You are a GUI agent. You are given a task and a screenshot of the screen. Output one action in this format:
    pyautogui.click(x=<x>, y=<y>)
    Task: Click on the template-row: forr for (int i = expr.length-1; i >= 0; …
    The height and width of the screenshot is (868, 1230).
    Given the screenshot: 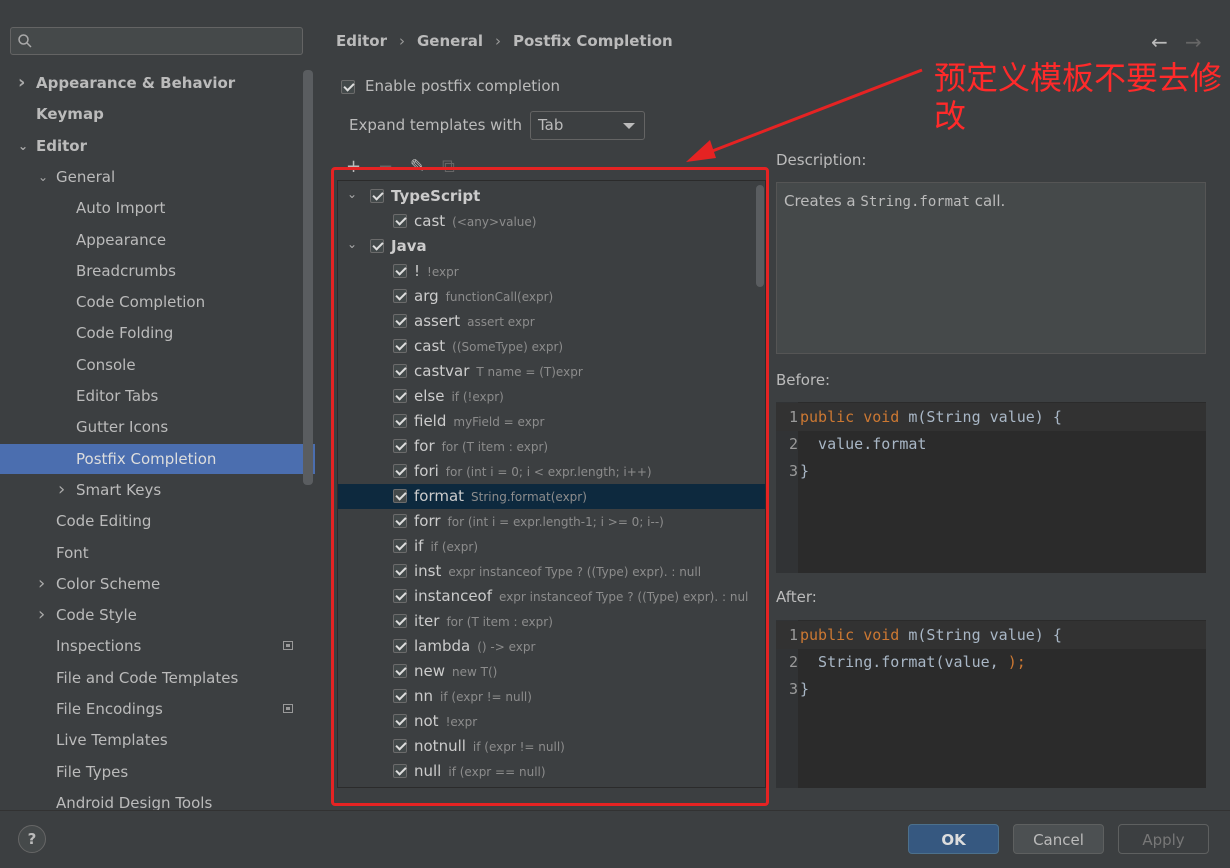 What is the action you would take?
    pyautogui.click(x=551, y=521)
    